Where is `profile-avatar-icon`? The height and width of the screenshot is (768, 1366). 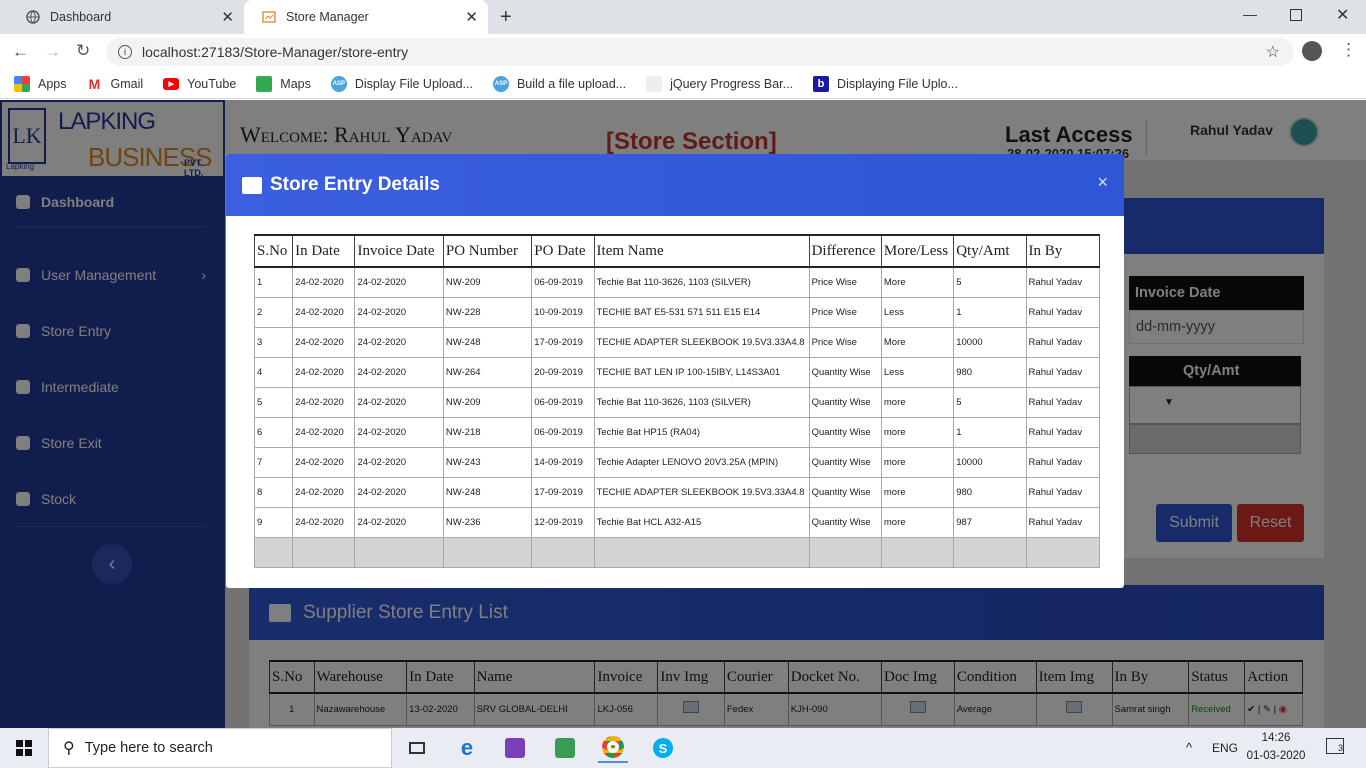 profile-avatar-icon is located at coordinates (1312, 51).